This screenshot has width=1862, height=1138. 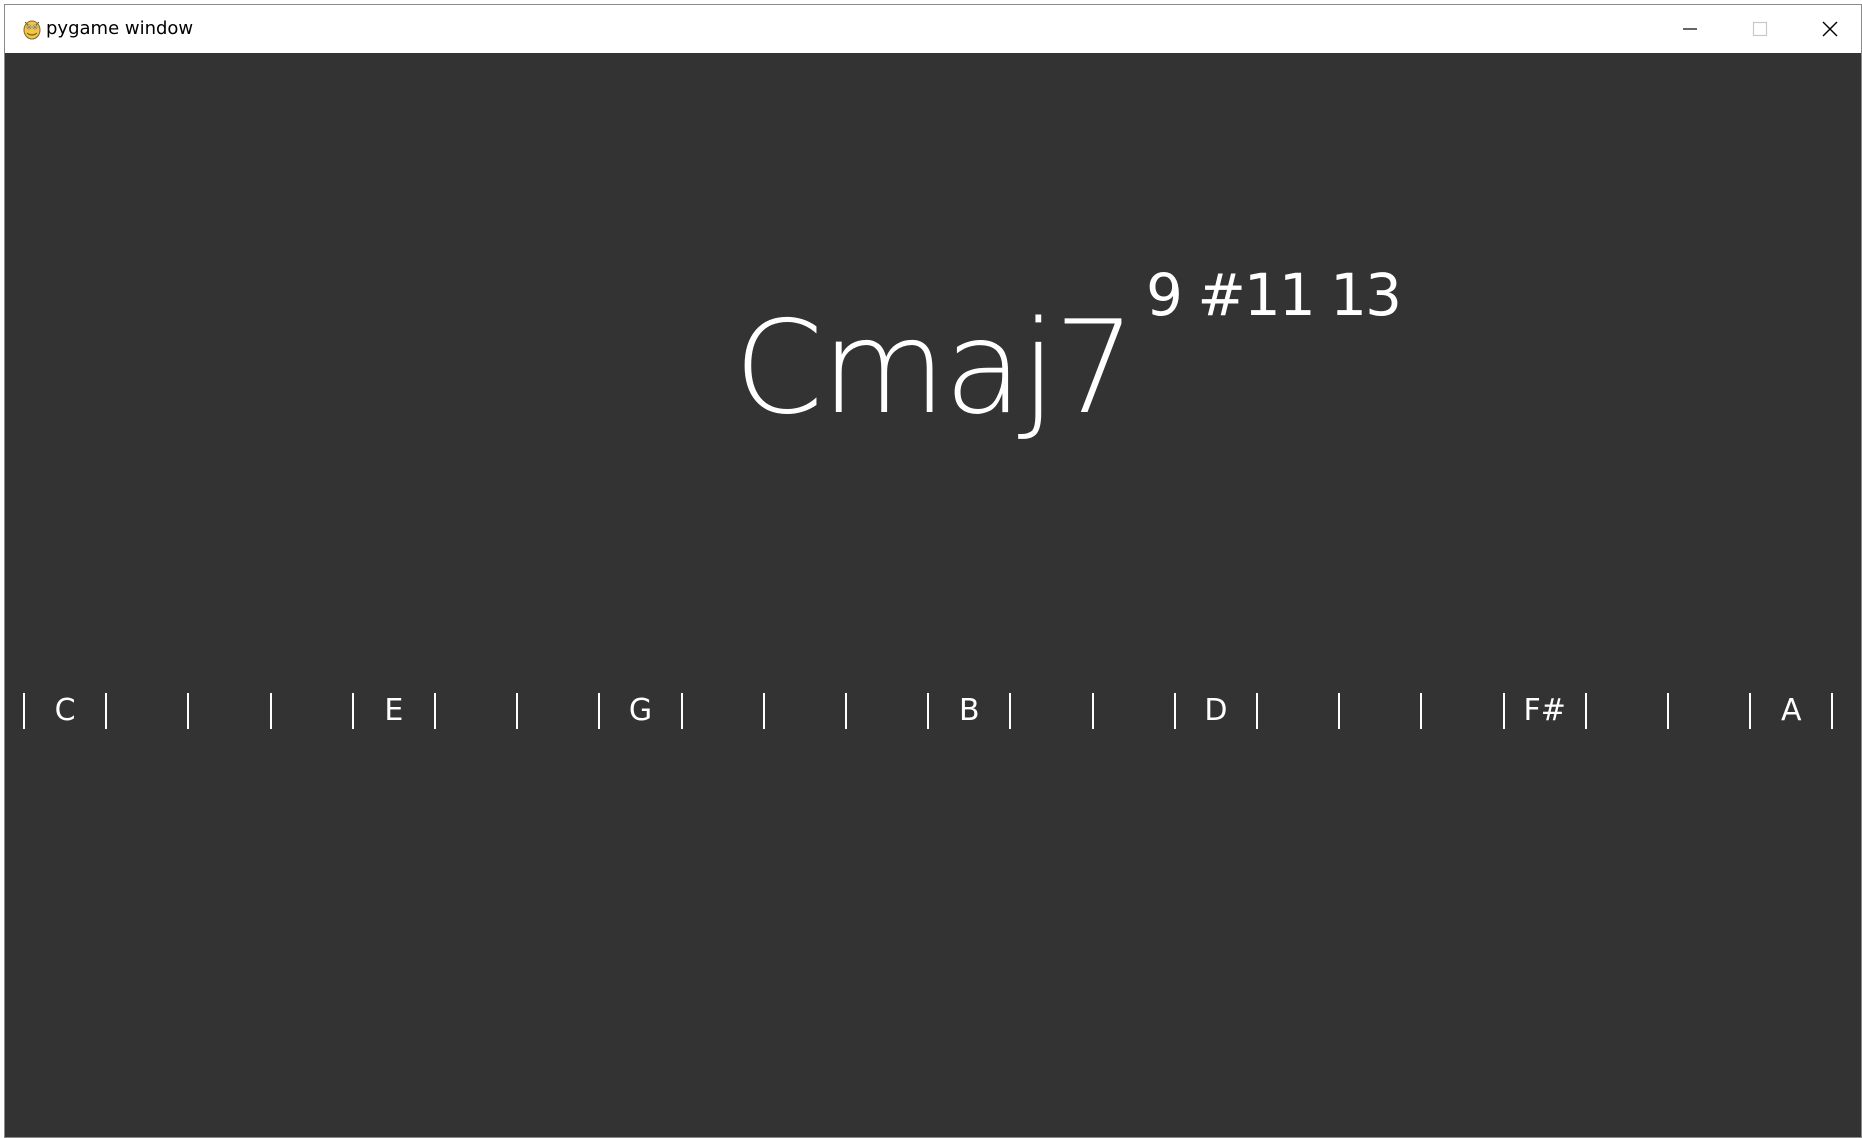 What do you see at coordinates (933, 29) in the screenshot?
I see `title-bar: pygame window` at bounding box center [933, 29].